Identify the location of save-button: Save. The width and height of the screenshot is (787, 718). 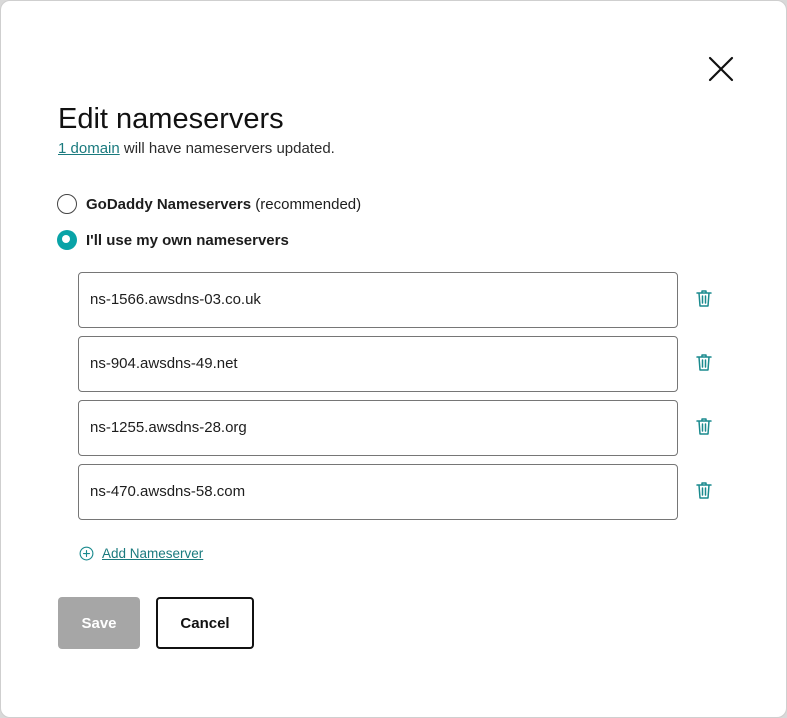
(99, 623).